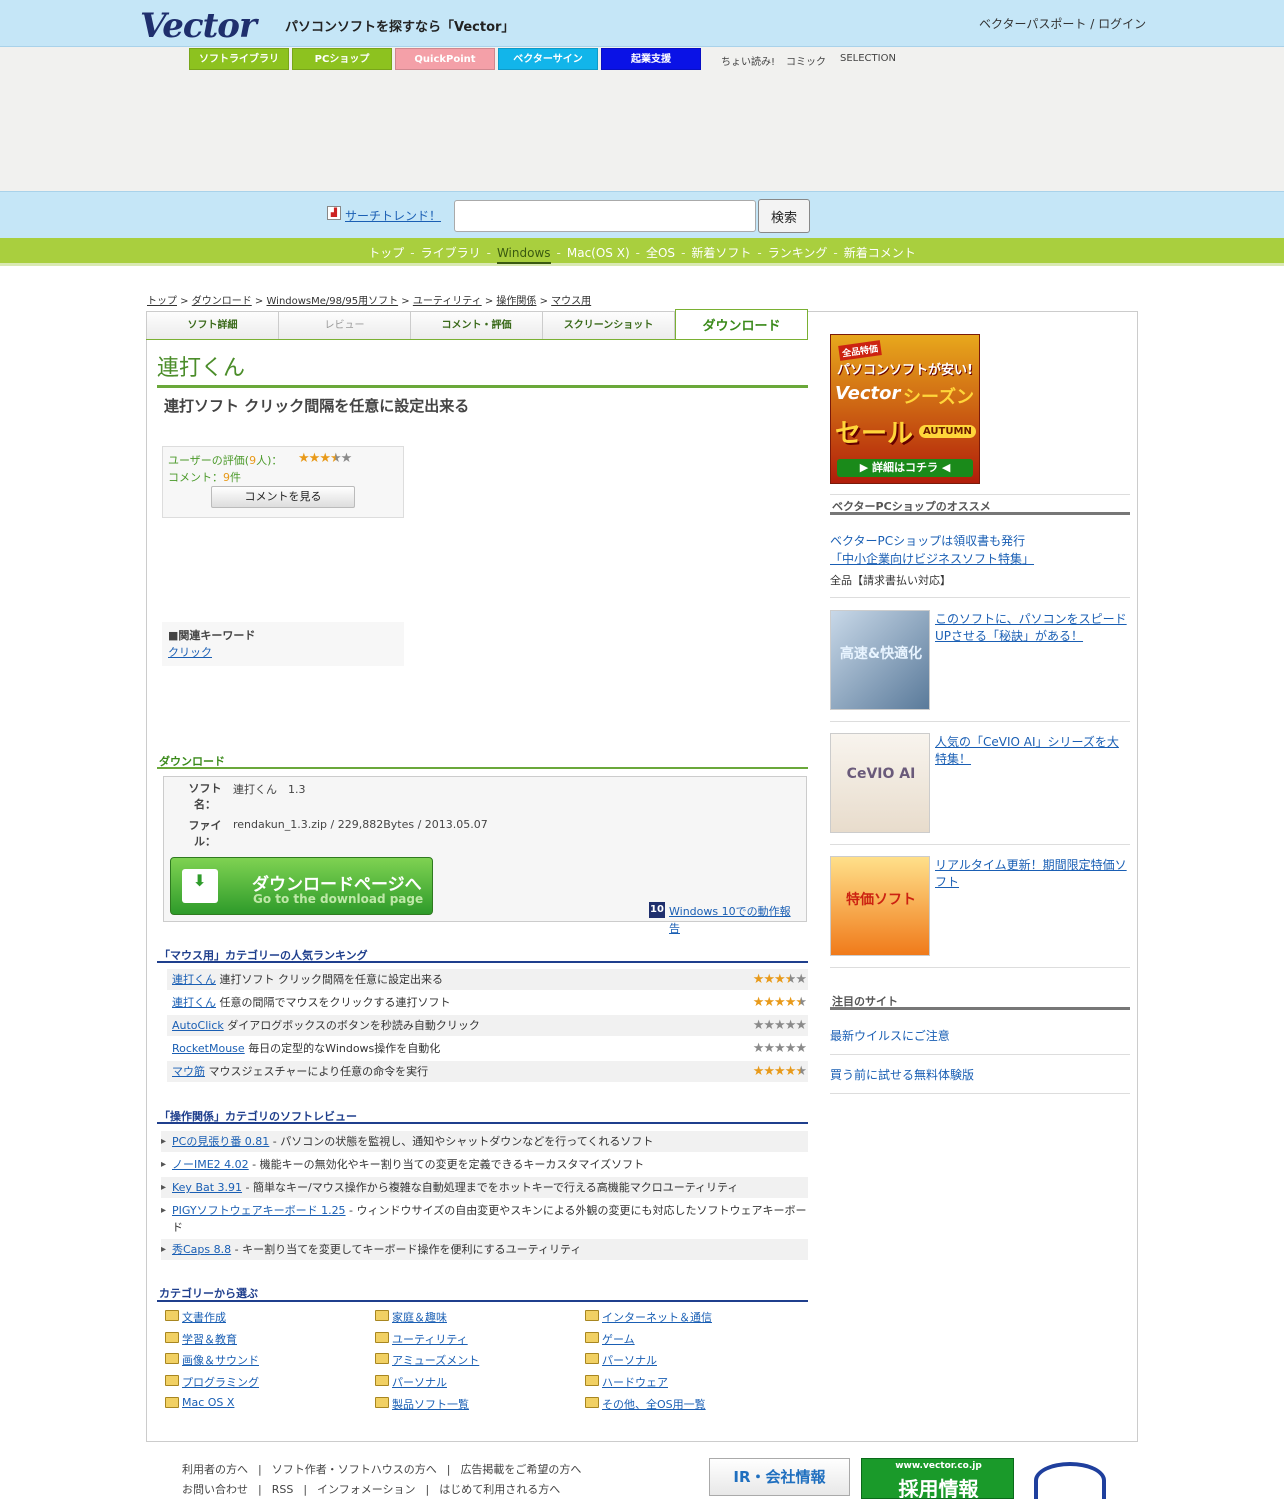 The image size is (1284, 1499). What do you see at coordinates (741, 324) in the screenshot?
I see `tab-download: ダウンロード` at bounding box center [741, 324].